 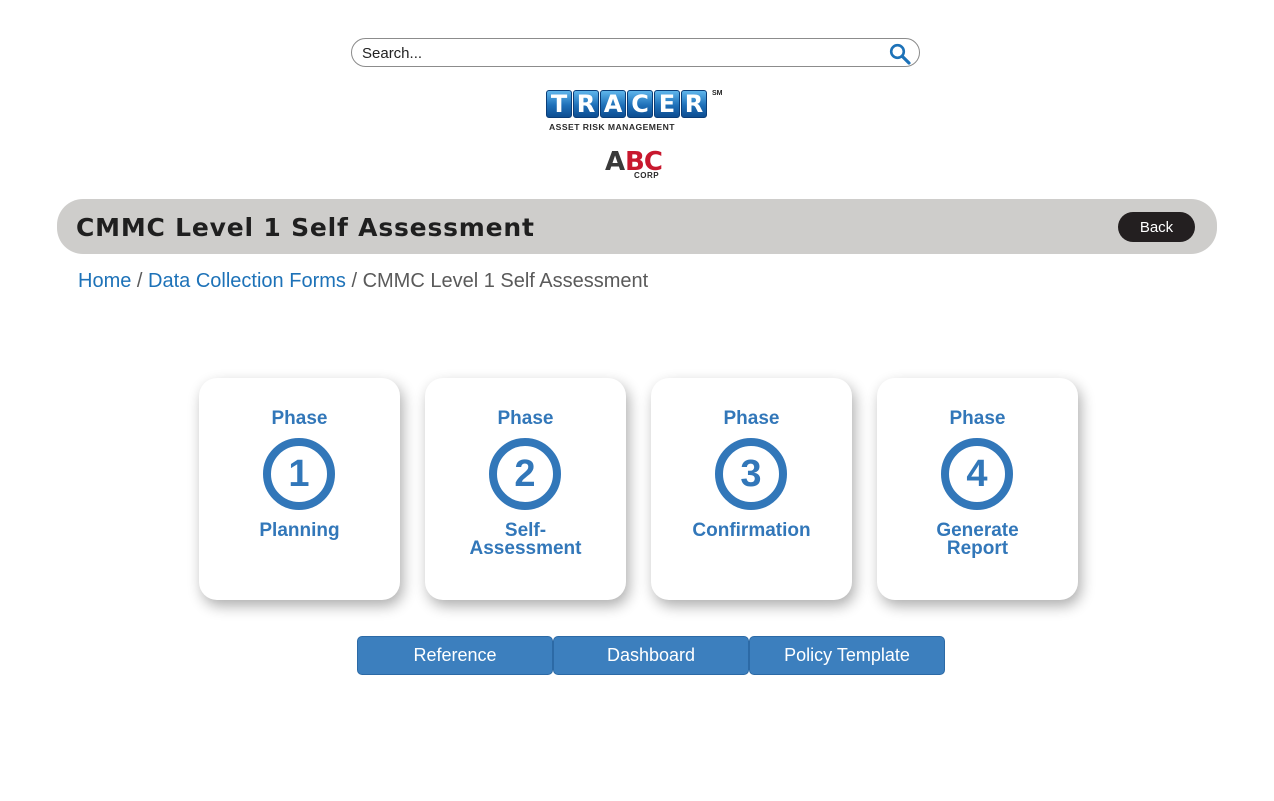 What do you see at coordinates (717, 93) in the screenshot?
I see `tracer-service-mark: SM` at bounding box center [717, 93].